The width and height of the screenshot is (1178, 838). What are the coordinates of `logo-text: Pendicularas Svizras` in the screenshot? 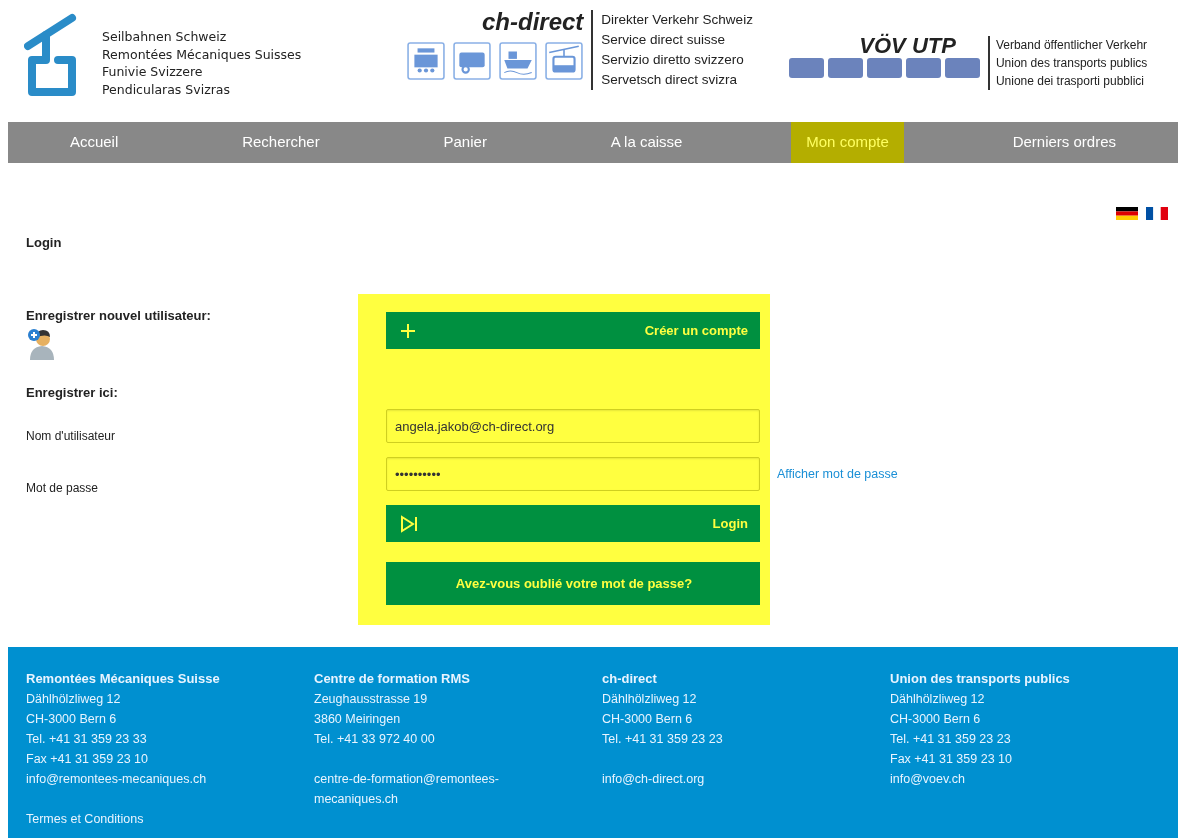 It's located at (166, 89).